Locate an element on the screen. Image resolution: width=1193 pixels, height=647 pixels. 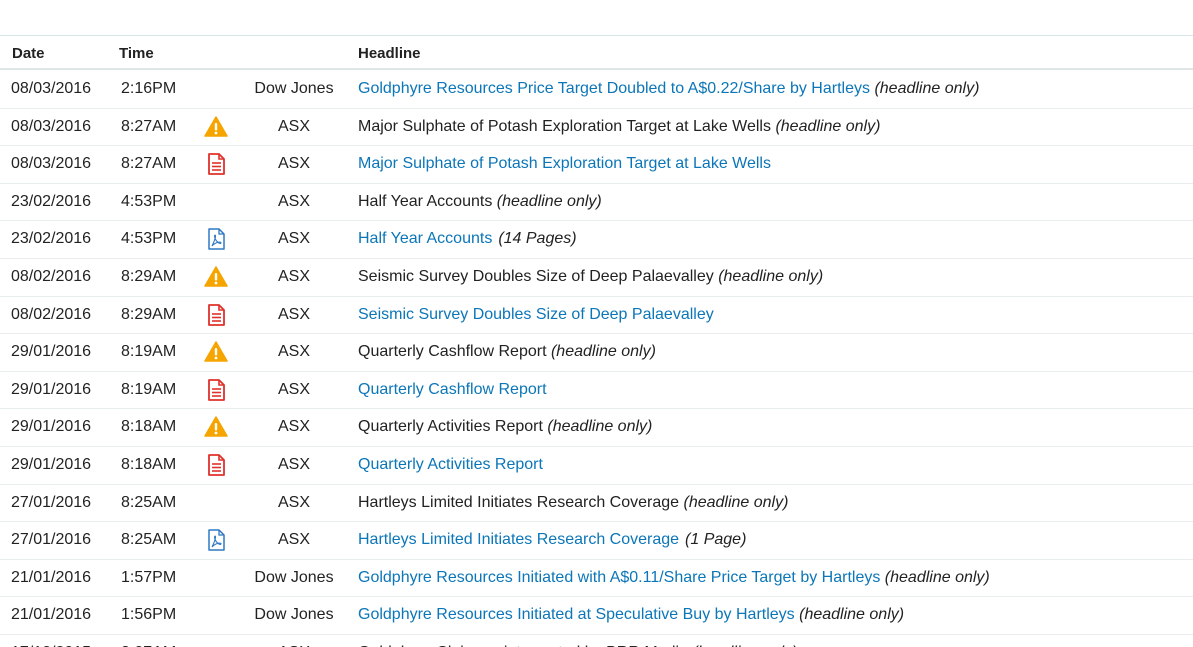
column-header-date: Date is located at coordinates (28, 53).